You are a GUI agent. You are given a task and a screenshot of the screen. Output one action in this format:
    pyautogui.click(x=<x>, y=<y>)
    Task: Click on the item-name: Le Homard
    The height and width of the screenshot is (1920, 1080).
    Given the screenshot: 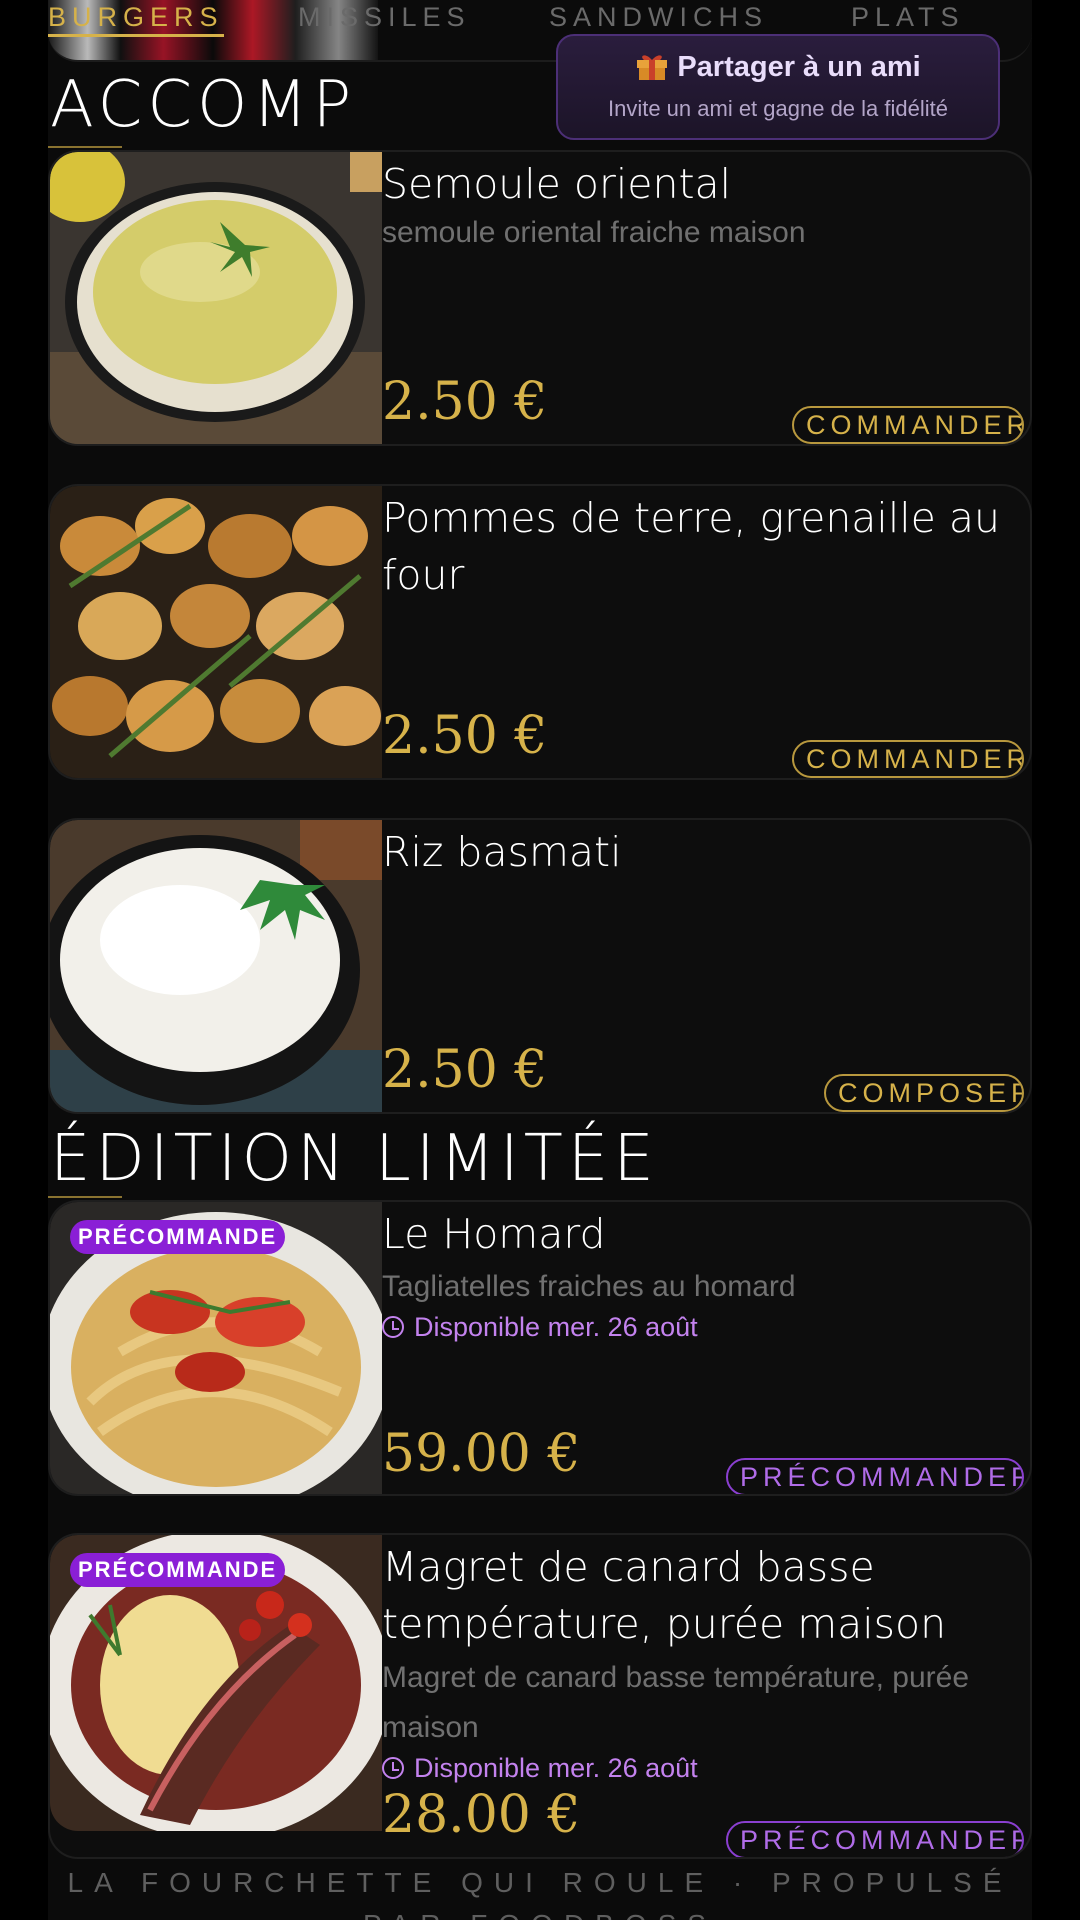 What is the action you would take?
    pyautogui.click(x=494, y=1234)
    